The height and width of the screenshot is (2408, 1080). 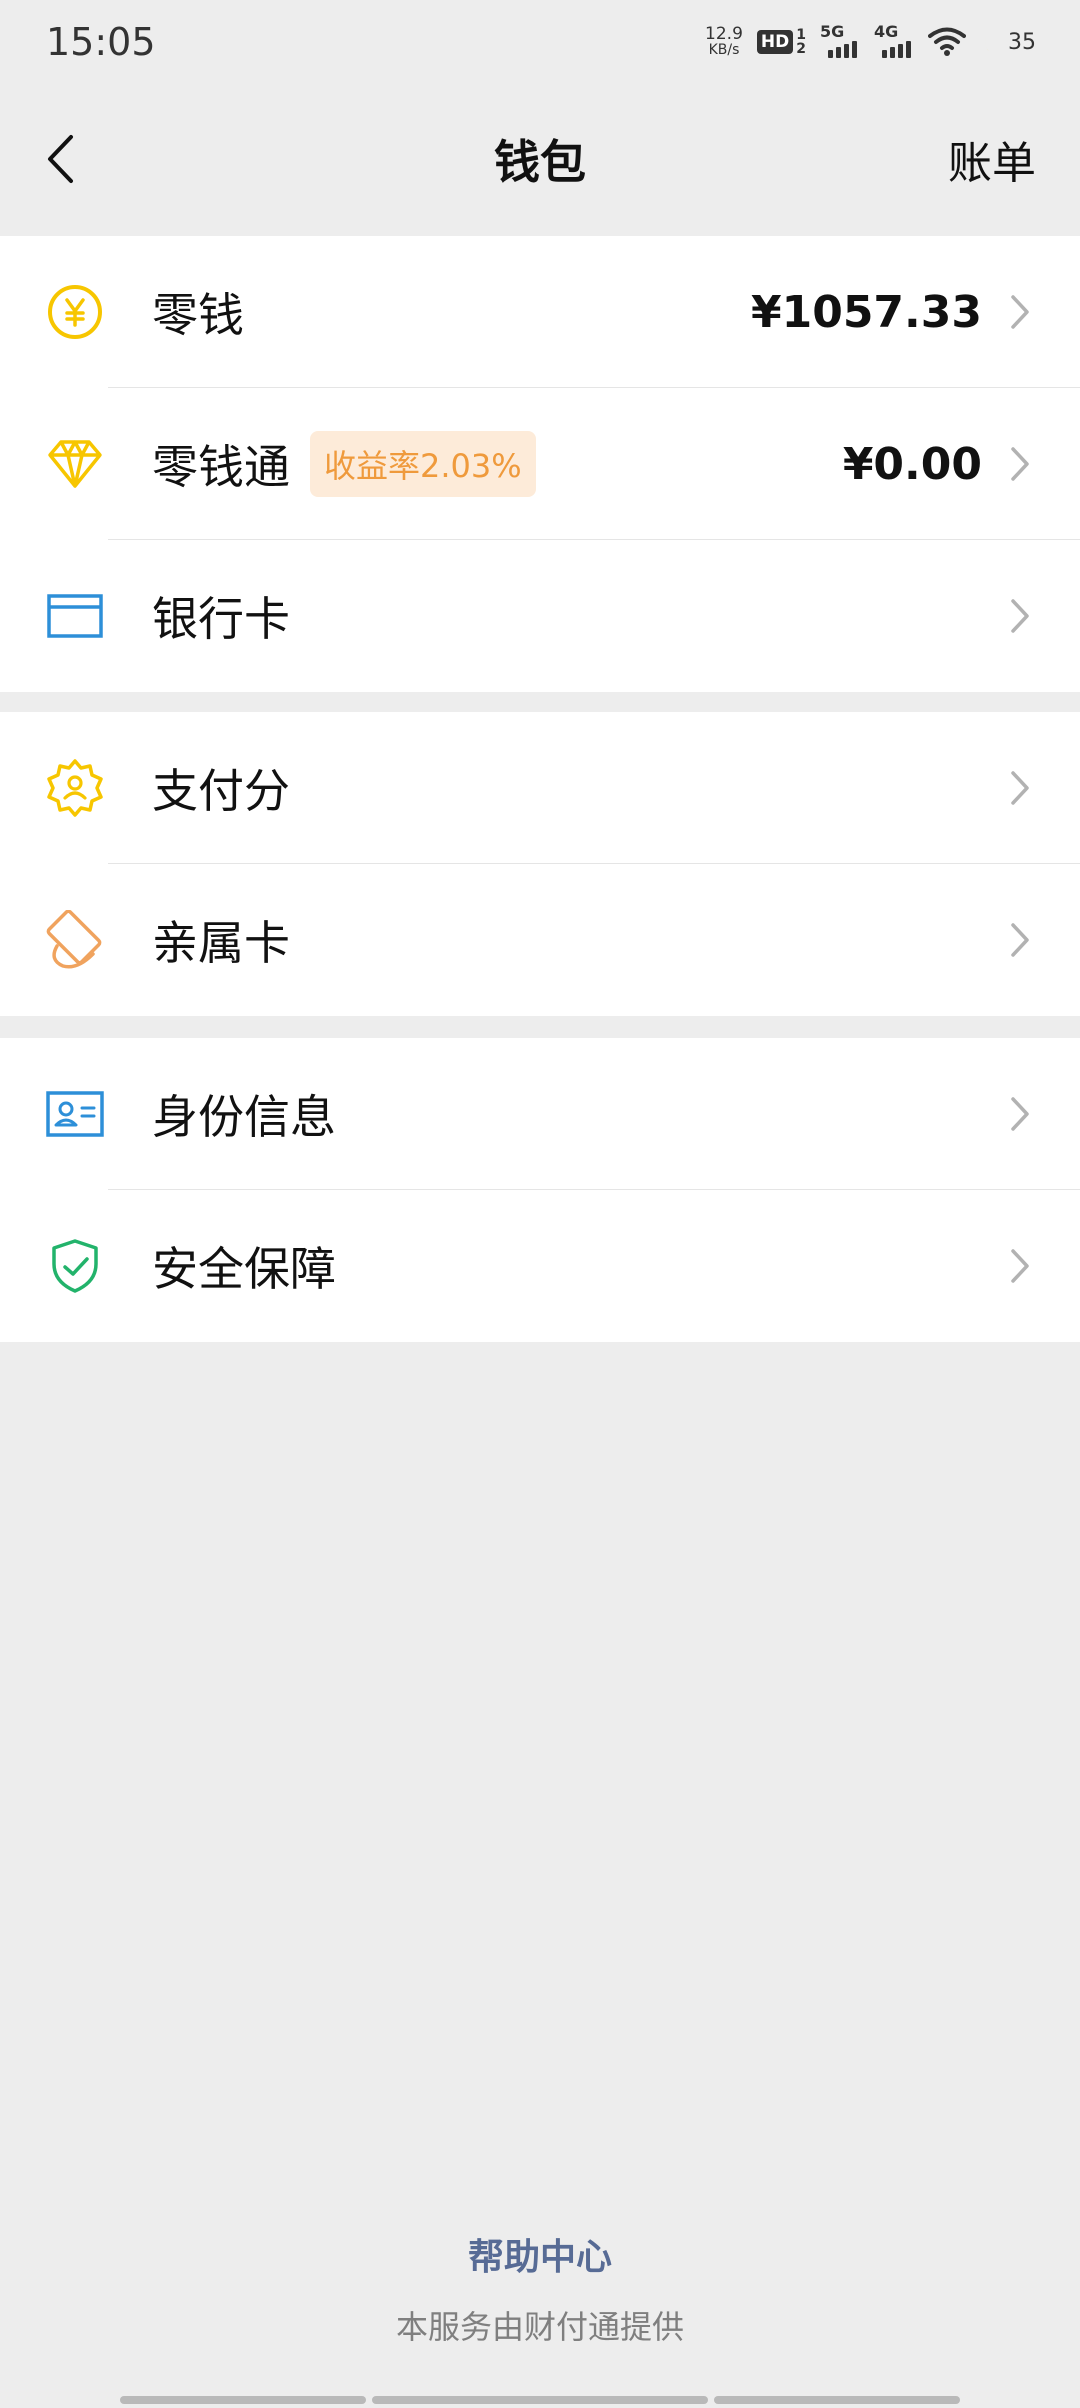 I want to click on lingqiantong-balance: ¥0.00, so click(x=912, y=464).